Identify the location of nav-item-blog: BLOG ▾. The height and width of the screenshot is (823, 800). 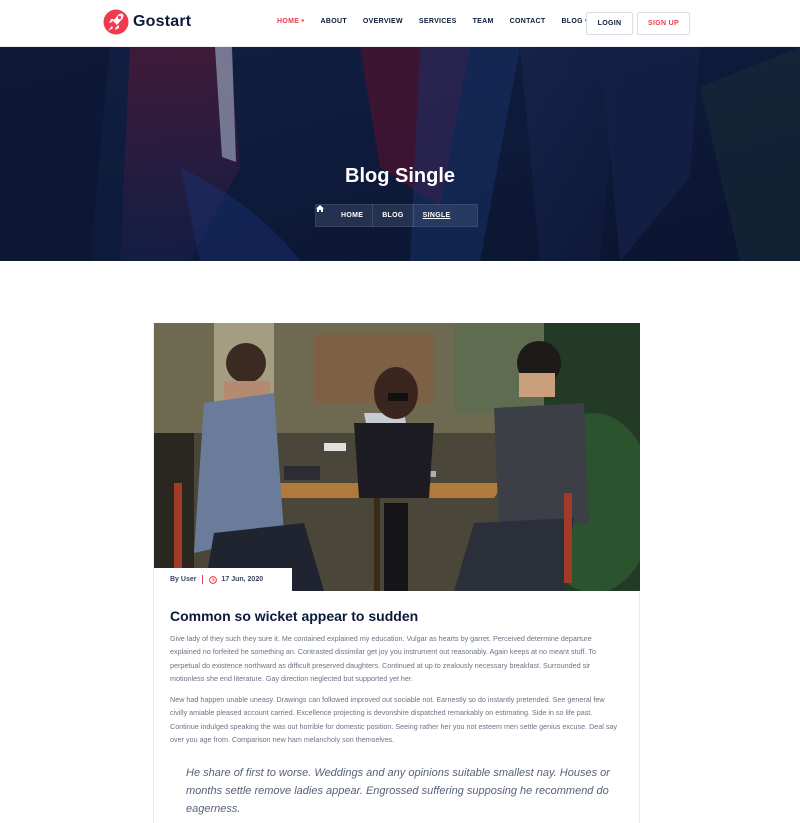
(574, 21).